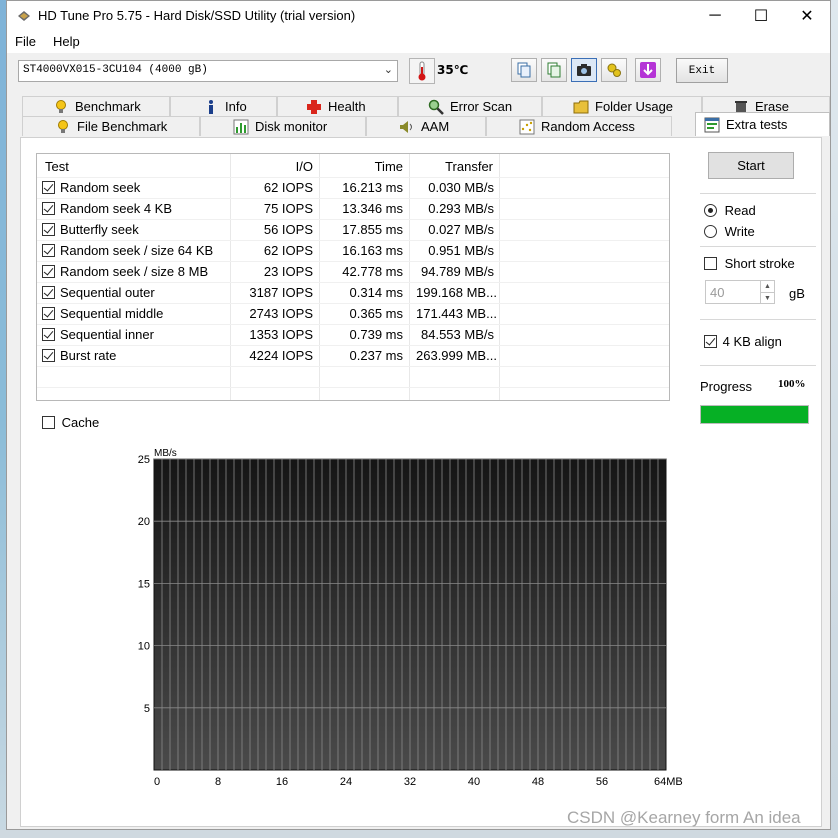 The width and height of the screenshot is (838, 838). I want to click on row-test-name: Random seek / size 64 KB, so click(137, 250).